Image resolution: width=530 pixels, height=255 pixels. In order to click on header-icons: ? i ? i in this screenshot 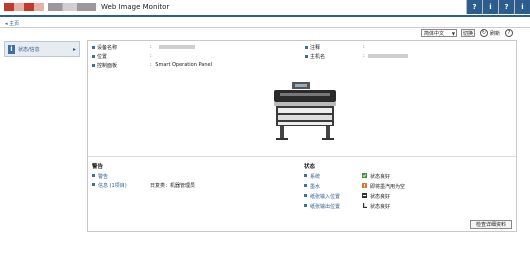, I will do `click(498, 7)`.